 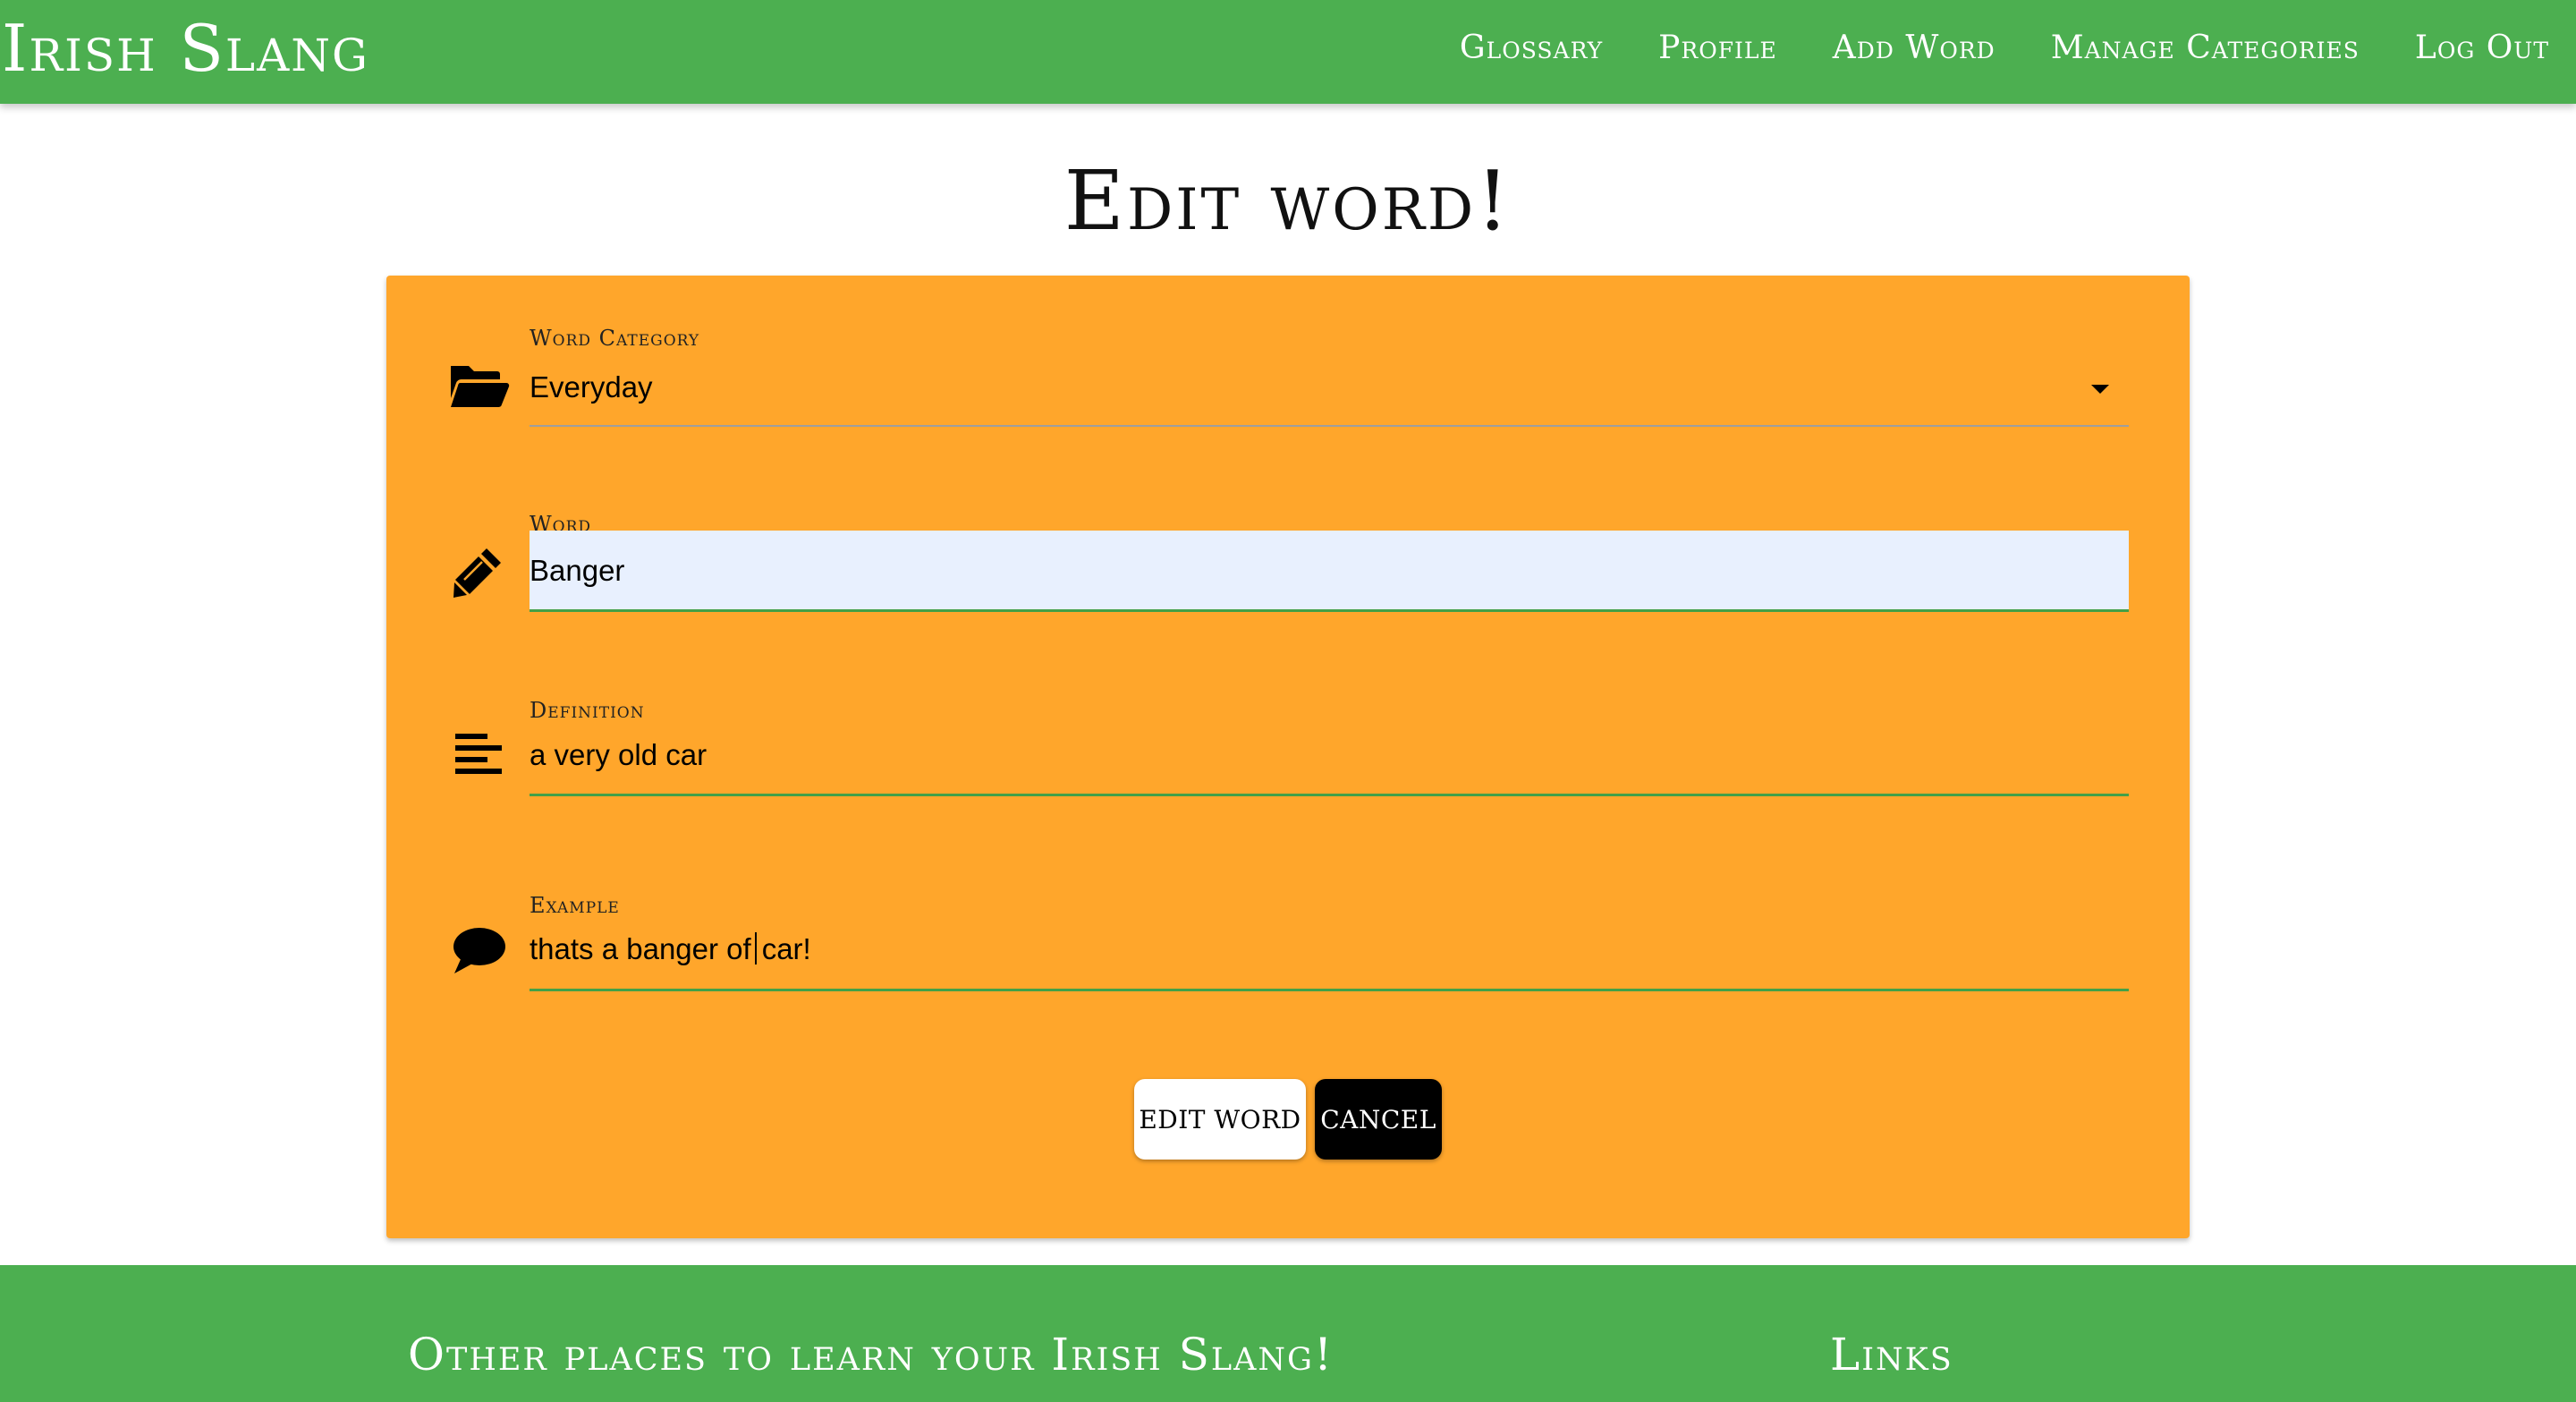 What do you see at coordinates (1378, 1120) in the screenshot?
I see `cancel-button: CANCEL` at bounding box center [1378, 1120].